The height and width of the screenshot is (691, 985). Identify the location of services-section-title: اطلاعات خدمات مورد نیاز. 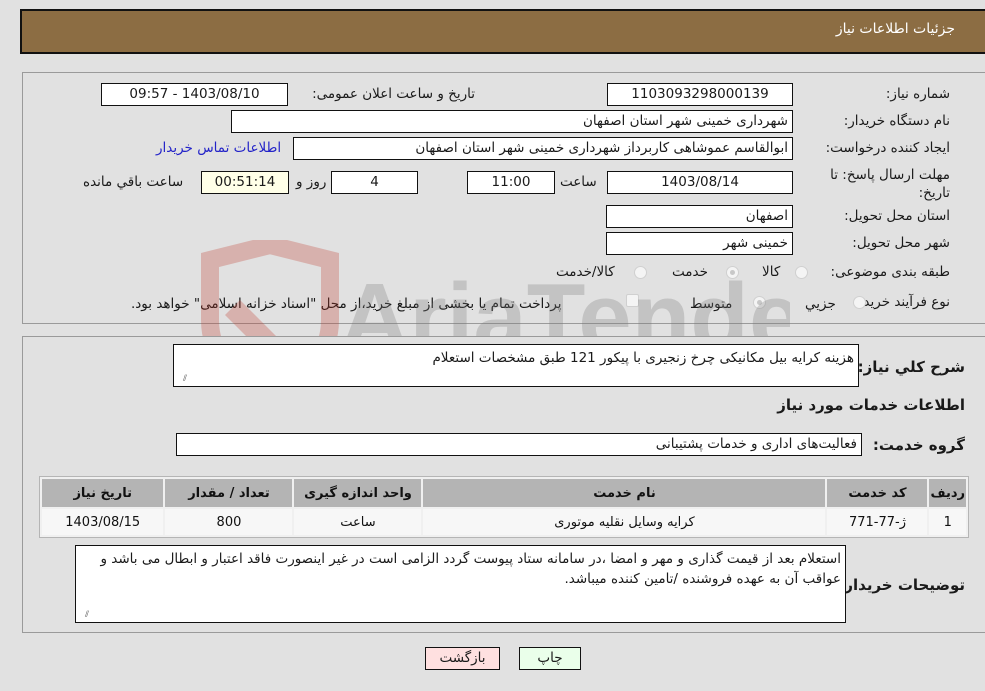
(871, 405).